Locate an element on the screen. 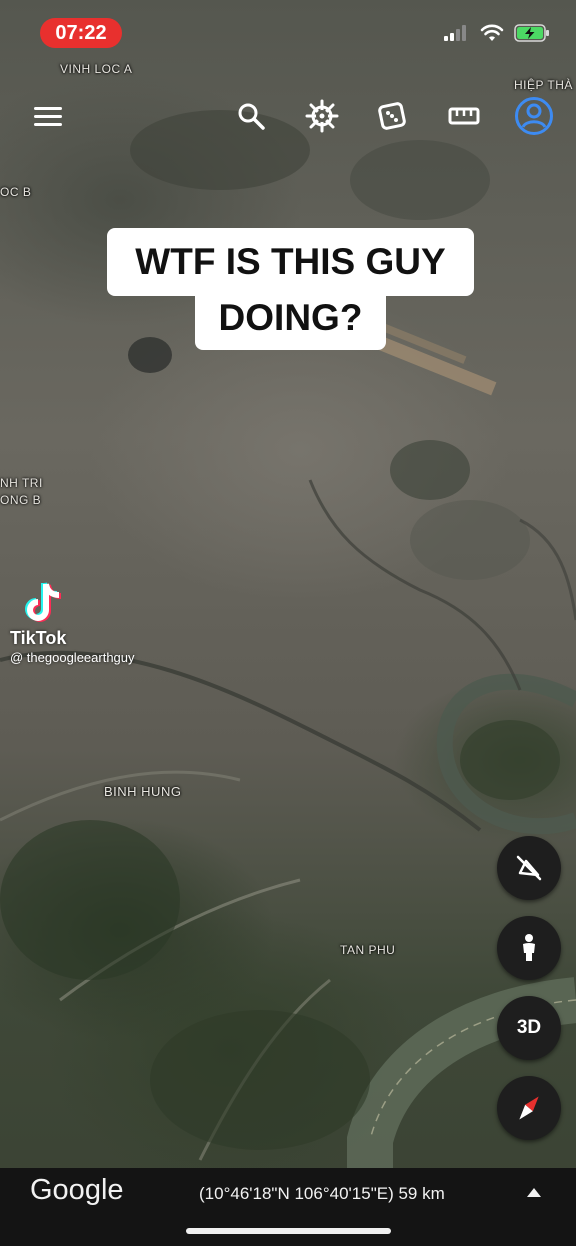 Image resolution: width=576 pixels, height=1246 pixels. account-button is located at coordinates (534, 116).